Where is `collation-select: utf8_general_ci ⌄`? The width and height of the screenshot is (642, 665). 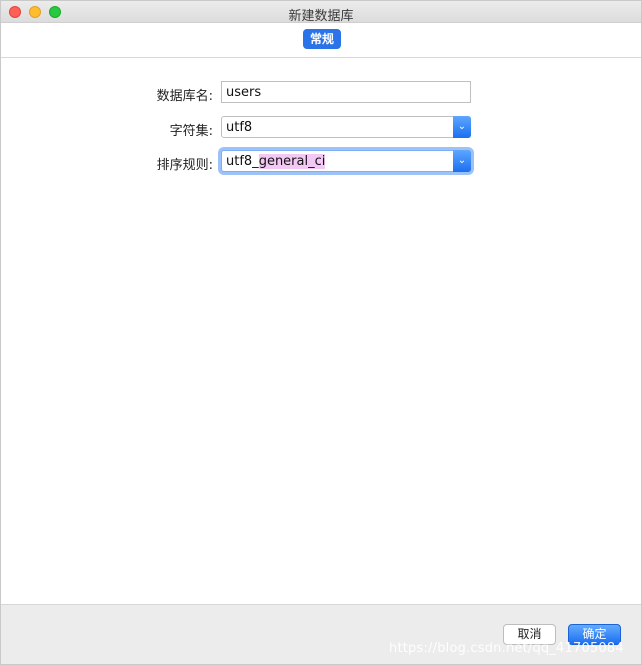 collation-select: utf8_general_ci ⌄ is located at coordinates (346, 161).